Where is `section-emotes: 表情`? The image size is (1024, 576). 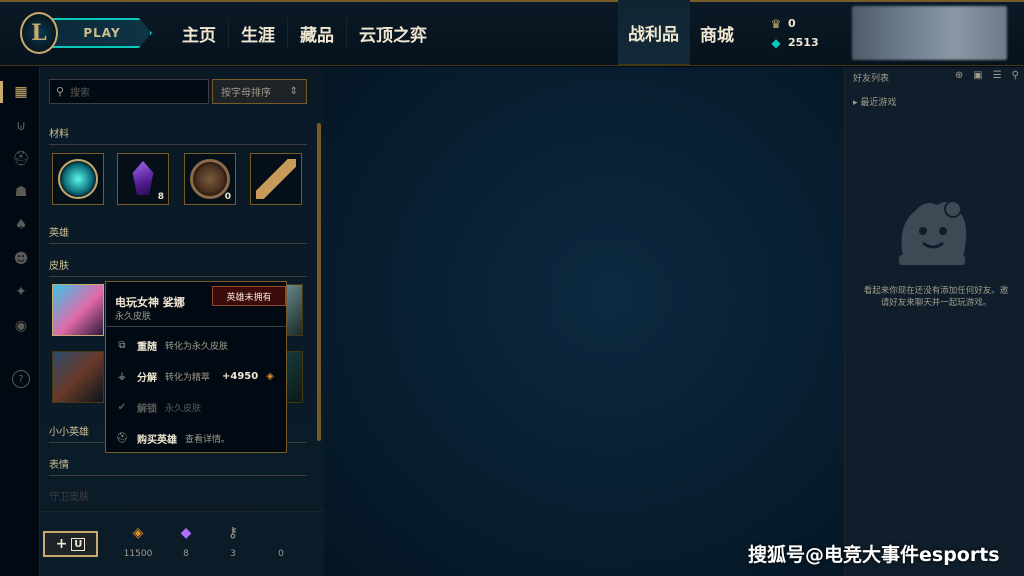
section-emotes: 表情 is located at coordinates (178, 466).